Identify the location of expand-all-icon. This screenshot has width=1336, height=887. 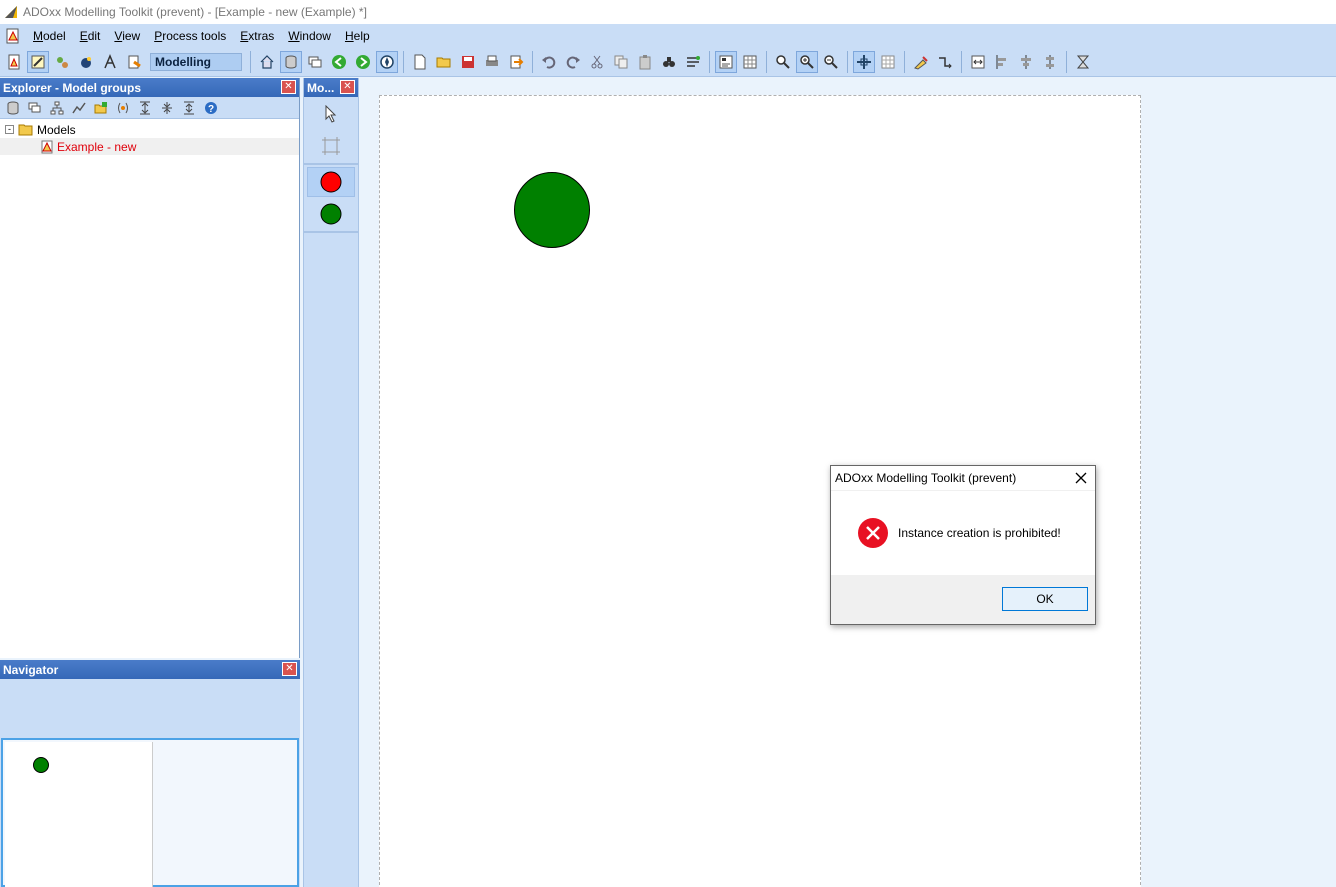
(145, 108).